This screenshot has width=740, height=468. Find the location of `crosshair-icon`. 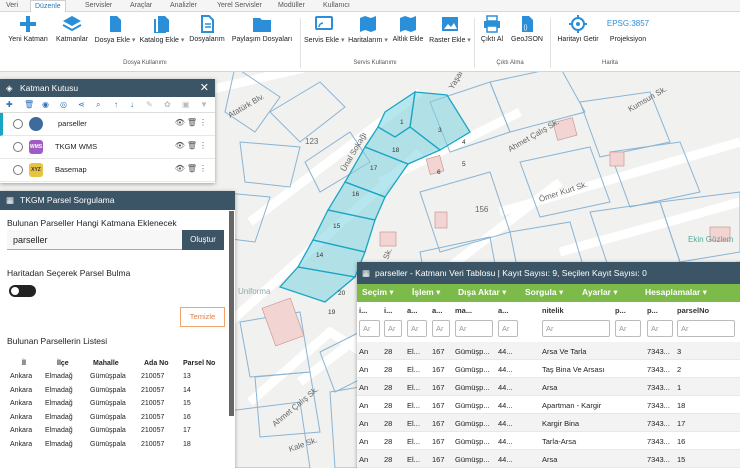

crosshair-icon is located at coordinates (578, 24).